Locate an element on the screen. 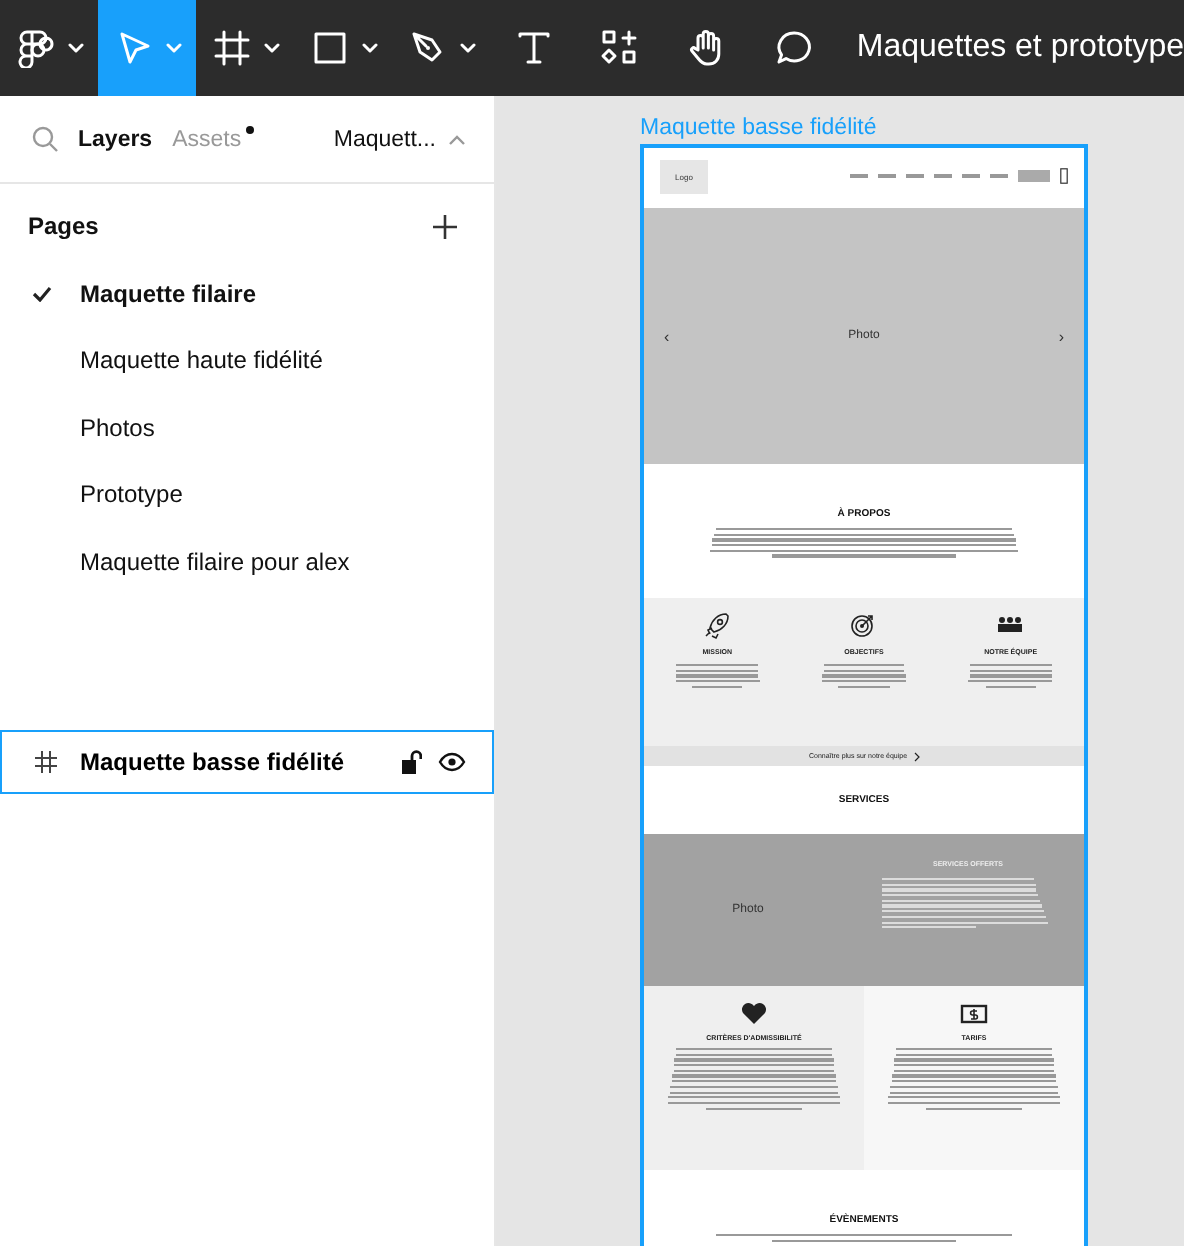 The image size is (1184, 1246). text-tool-icon is located at coordinates (533, 48).